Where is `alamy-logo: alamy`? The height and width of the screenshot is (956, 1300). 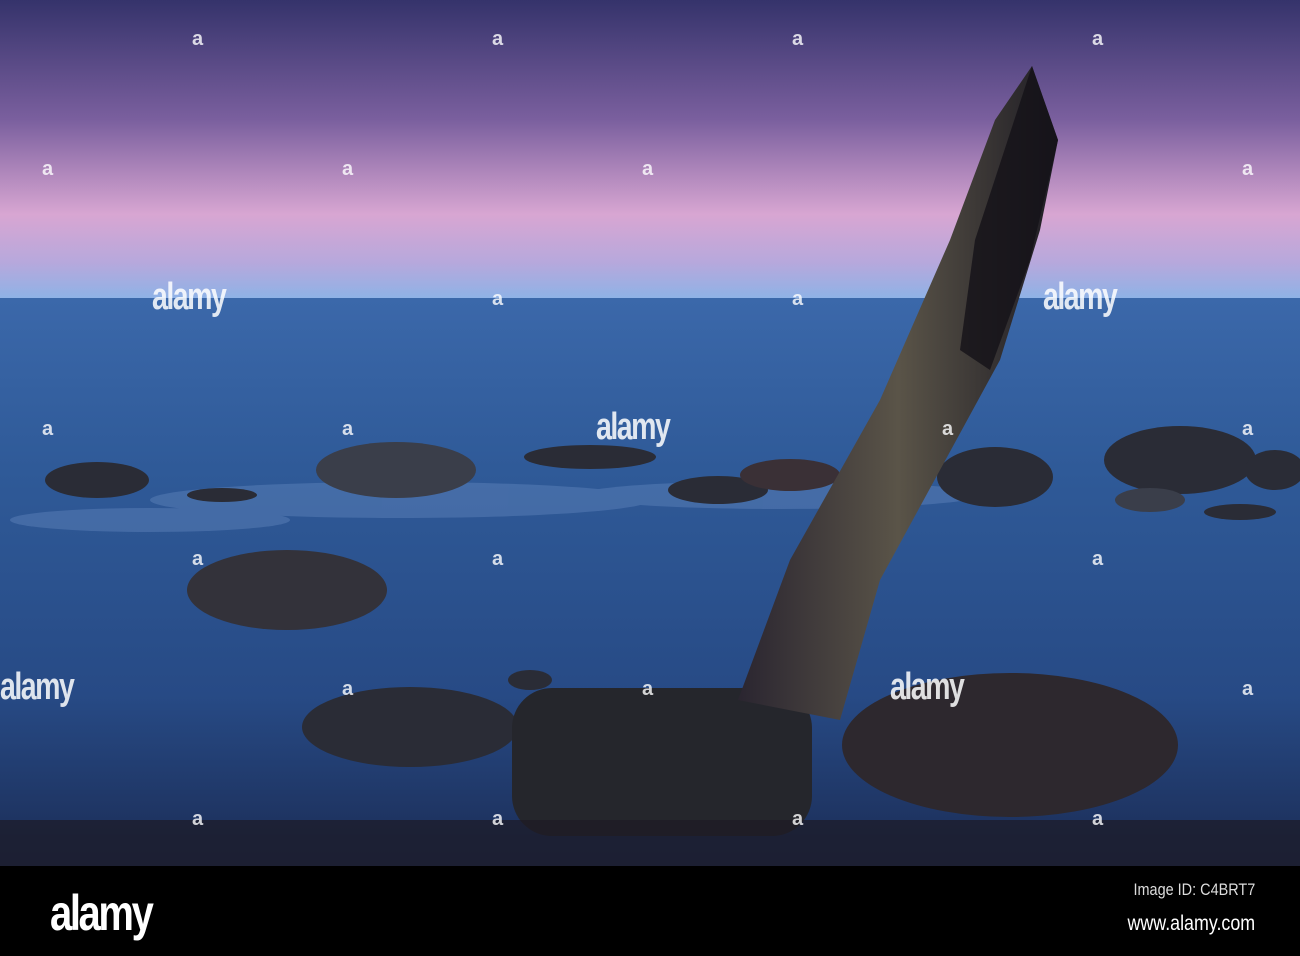 alamy-logo: alamy is located at coordinates (102, 913).